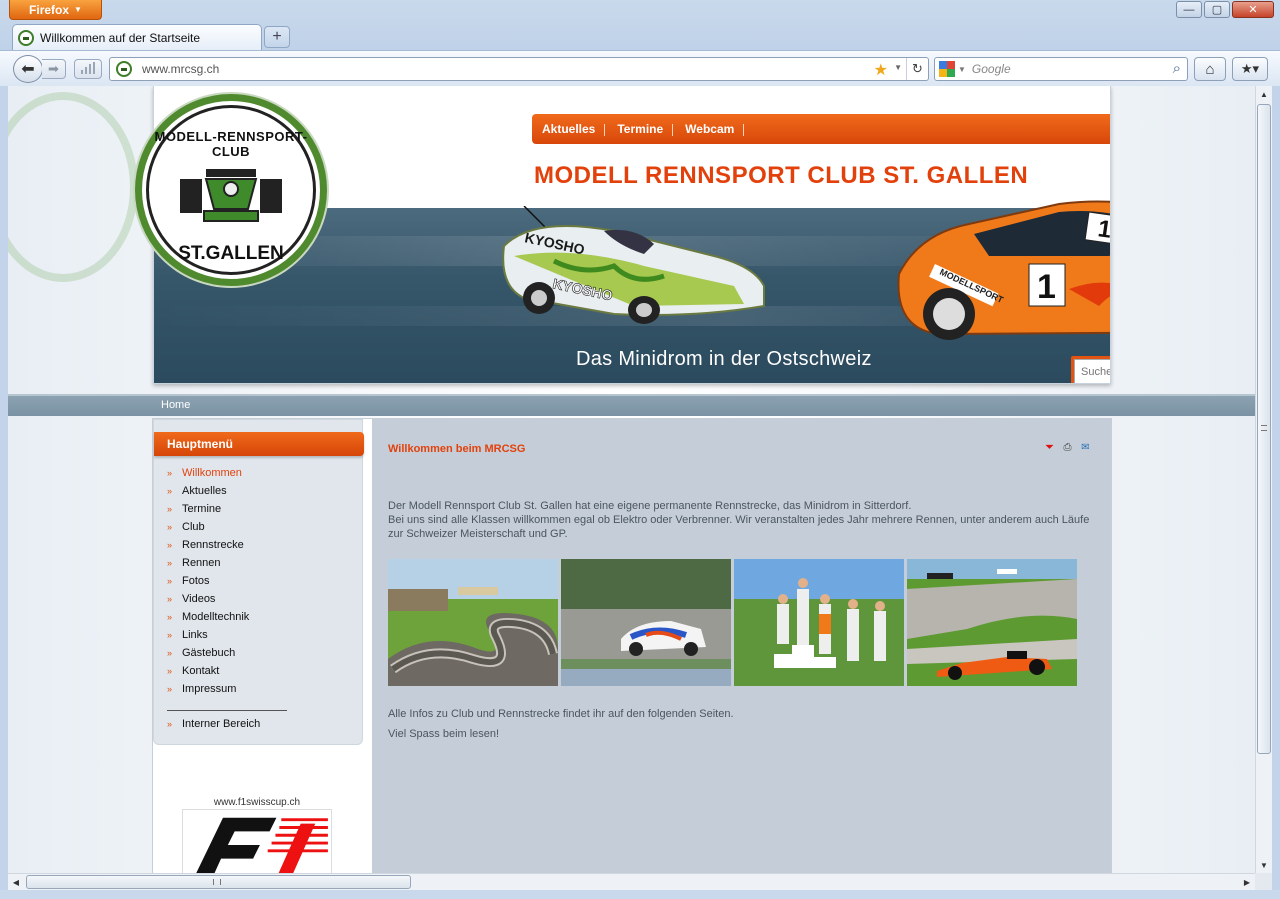 The height and width of the screenshot is (899, 1280). I want to click on background-logo-watermark, so click(73, 187).